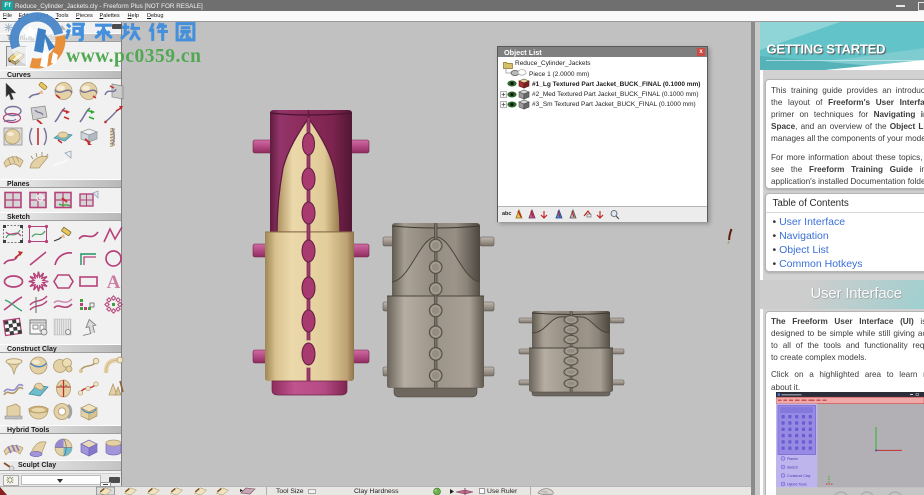  I want to click on svg-text: A, so click(114, 282).